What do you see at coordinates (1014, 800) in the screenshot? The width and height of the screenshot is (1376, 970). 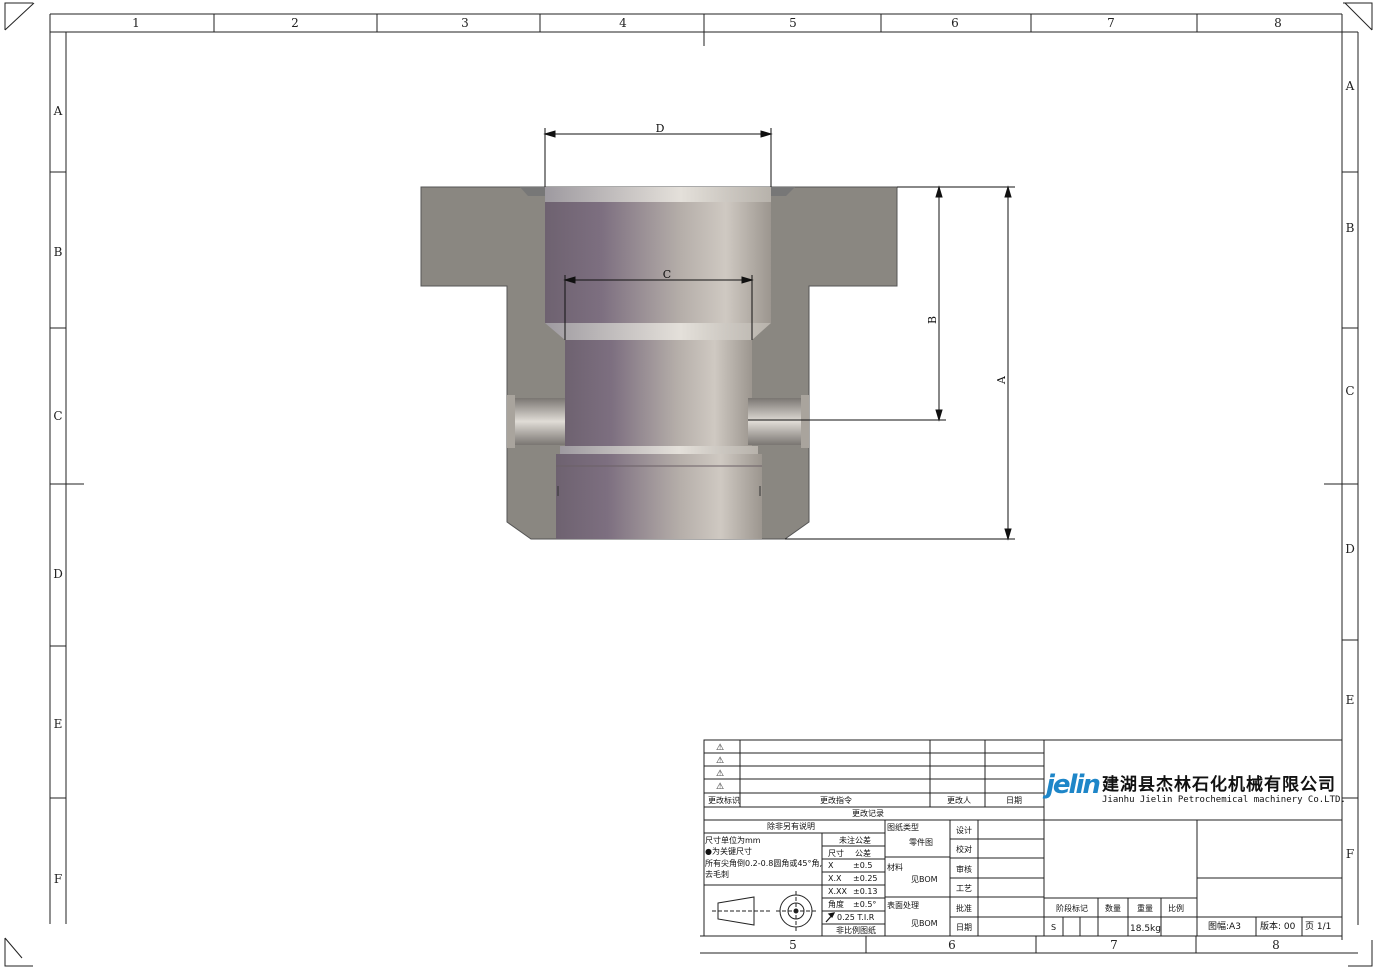 I see `revision-col-date: 日期` at bounding box center [1014, 800].